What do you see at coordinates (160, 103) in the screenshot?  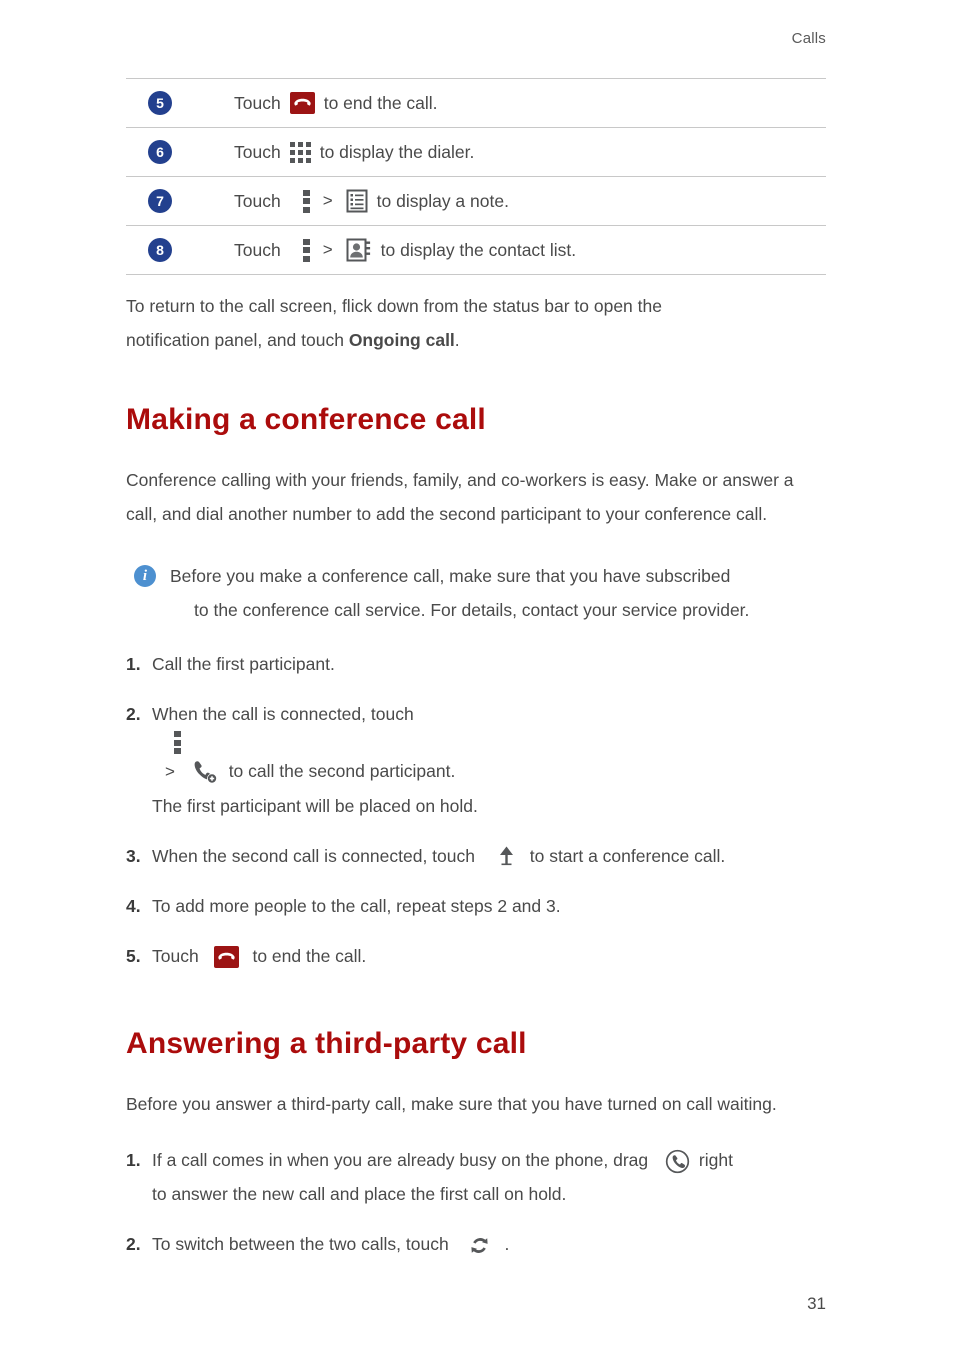 I see `step-badge: 5` at bounding box center [160, 103].